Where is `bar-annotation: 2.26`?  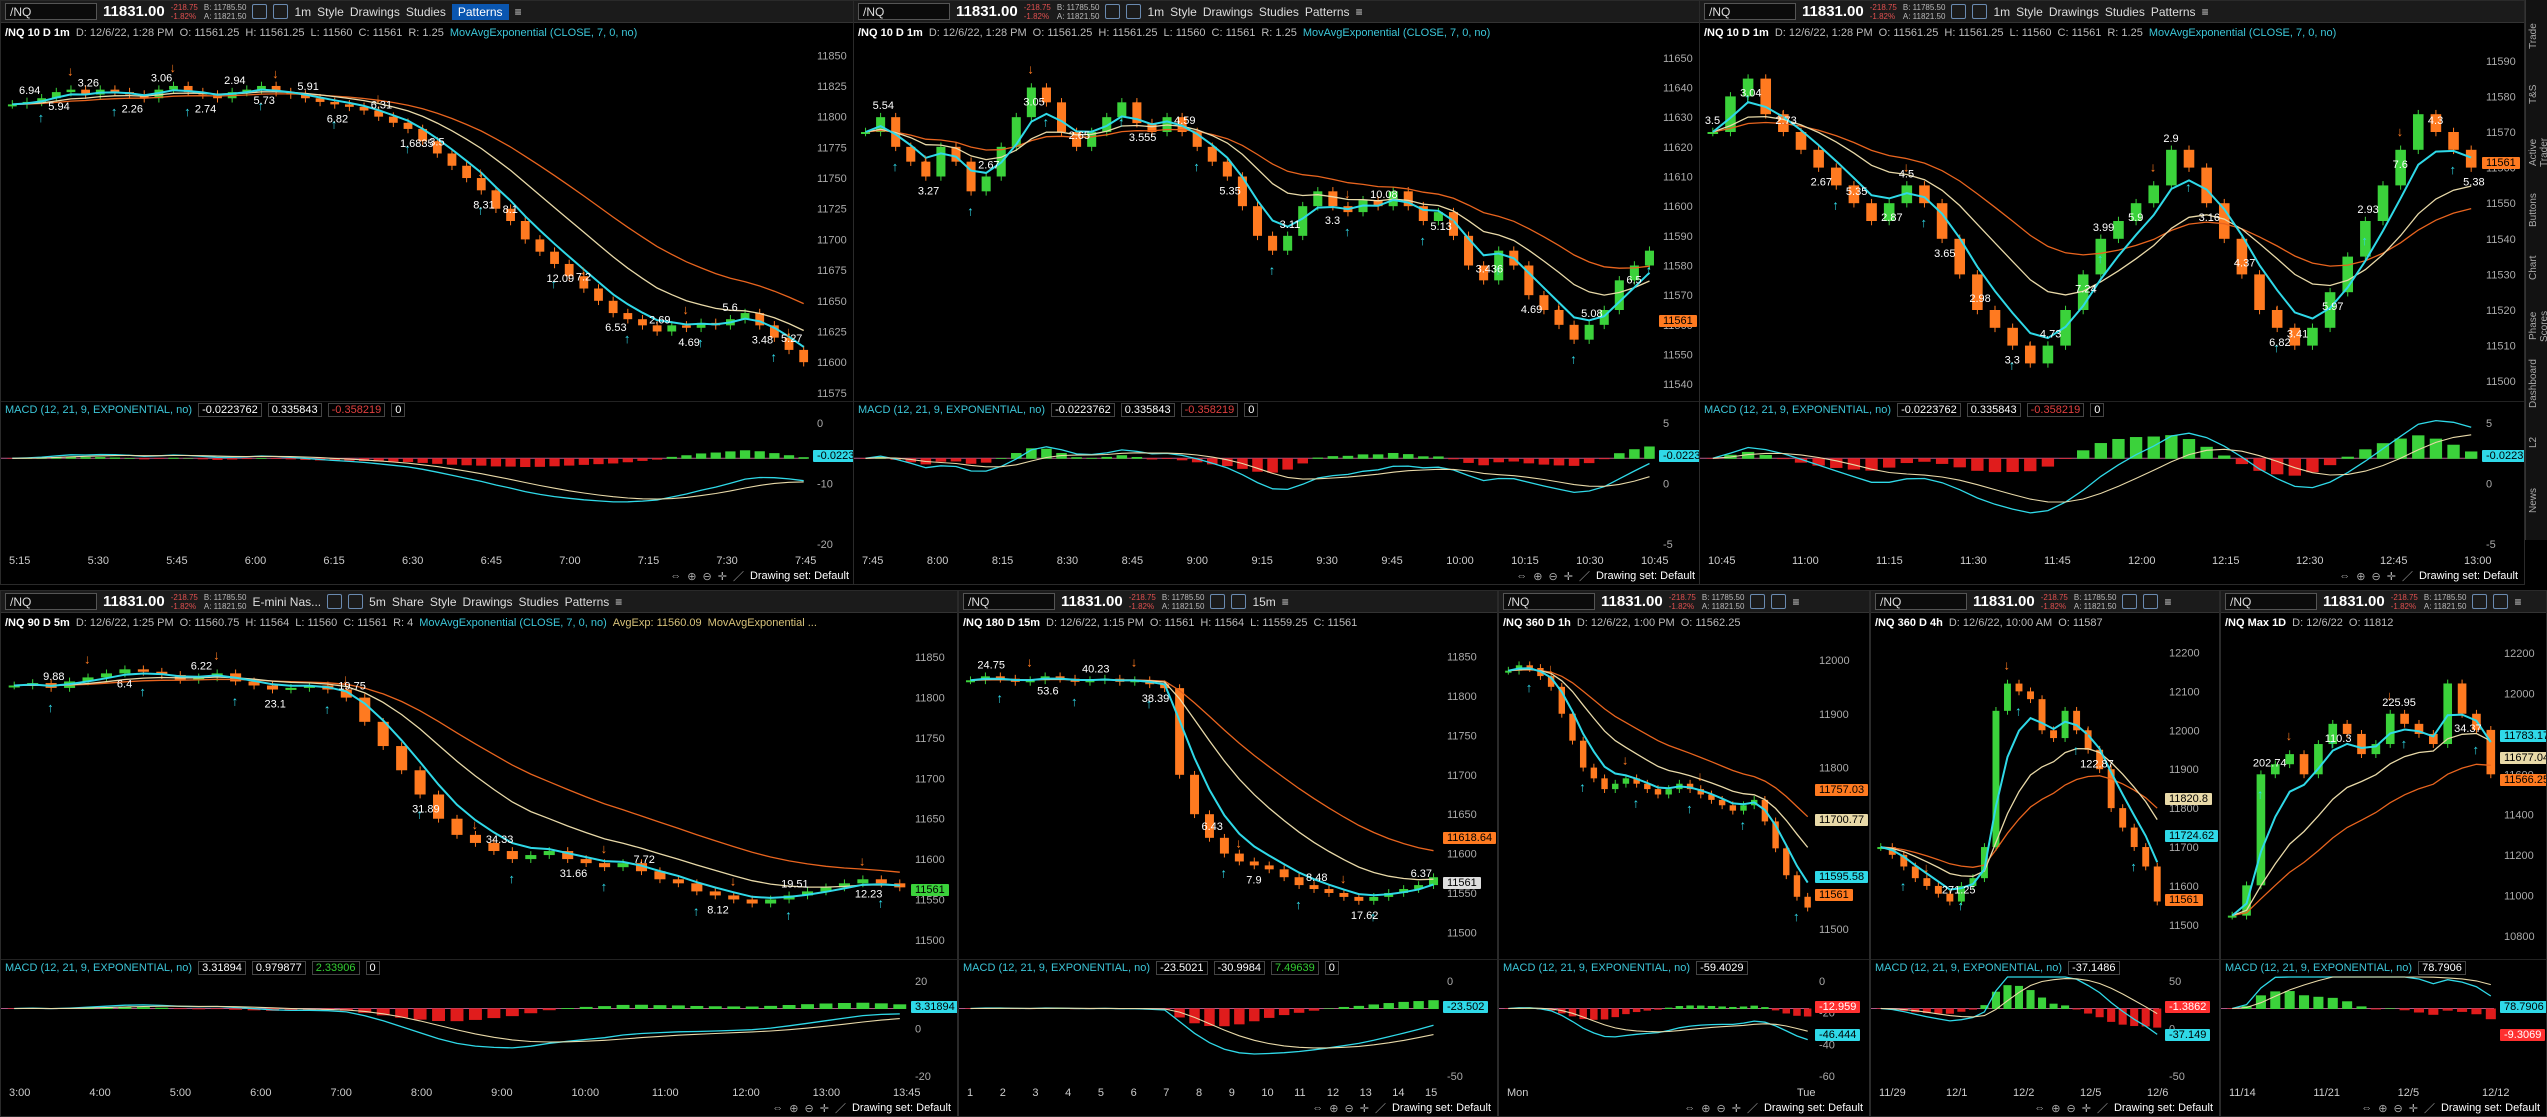 bar-annotation: 2.26 is located at coordinates (132, 110).